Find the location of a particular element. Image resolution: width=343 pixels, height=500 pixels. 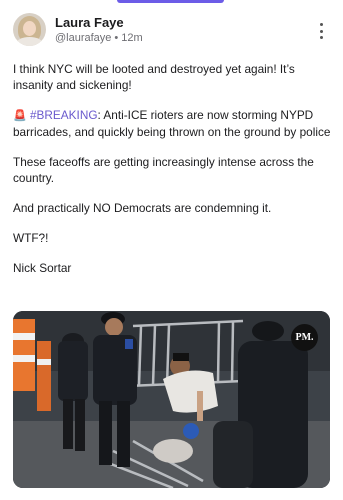

avatar is located at coordinates (29, 29).